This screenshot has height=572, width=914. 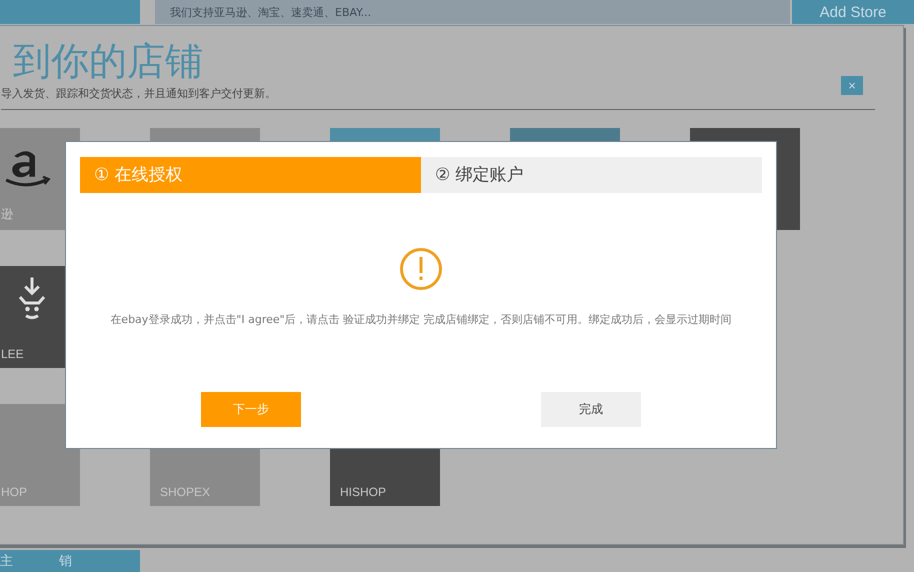 What do you see at coordinates (853, 12) in the screenshot?
I see `add-store-button: Add Store` at bounding box center [853, 12].